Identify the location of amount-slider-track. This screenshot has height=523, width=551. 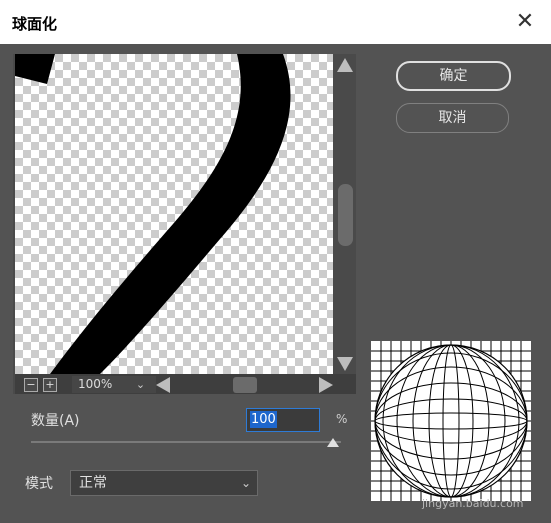
(186, 442).